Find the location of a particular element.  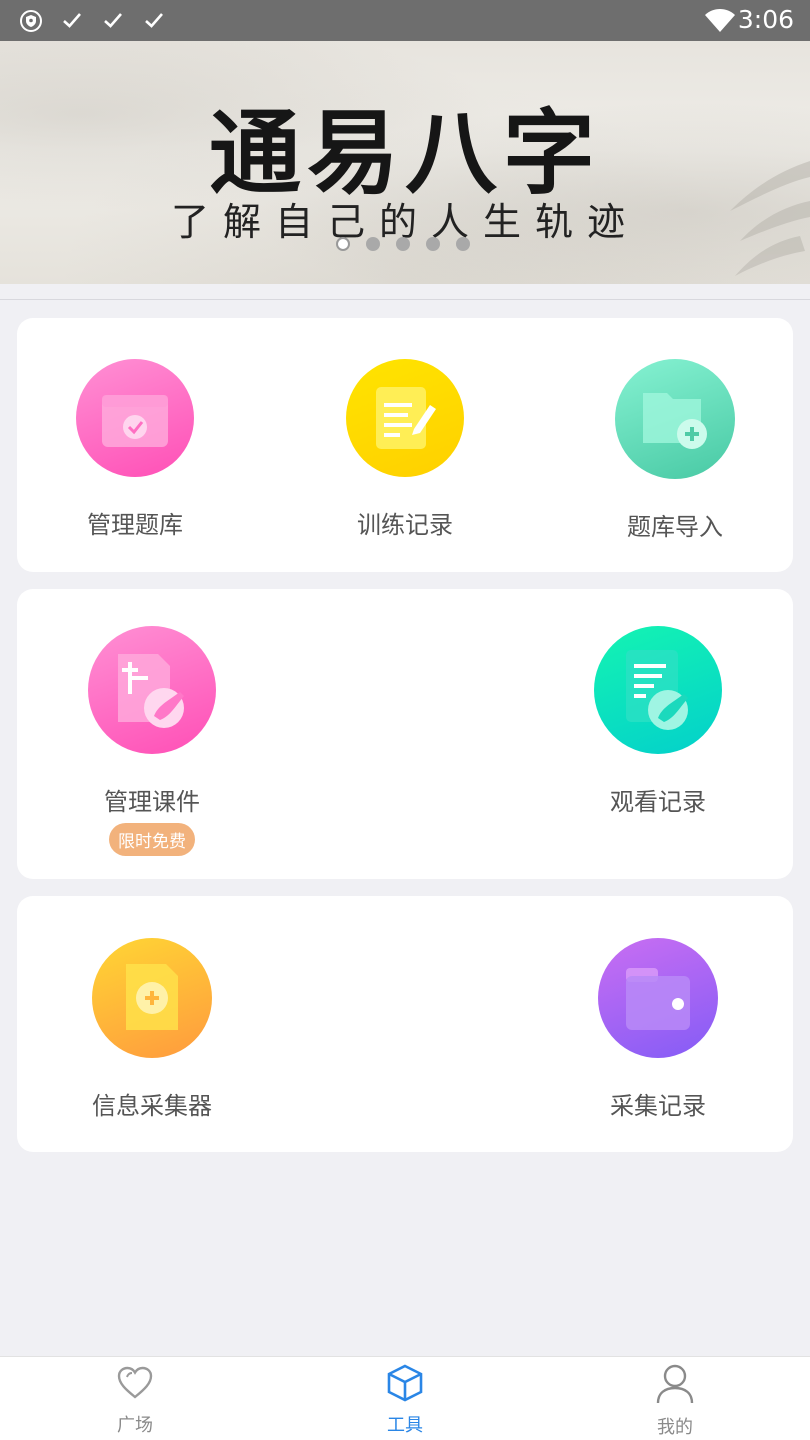

tool-label: 题库导入 is located at coordinates (675, 527).